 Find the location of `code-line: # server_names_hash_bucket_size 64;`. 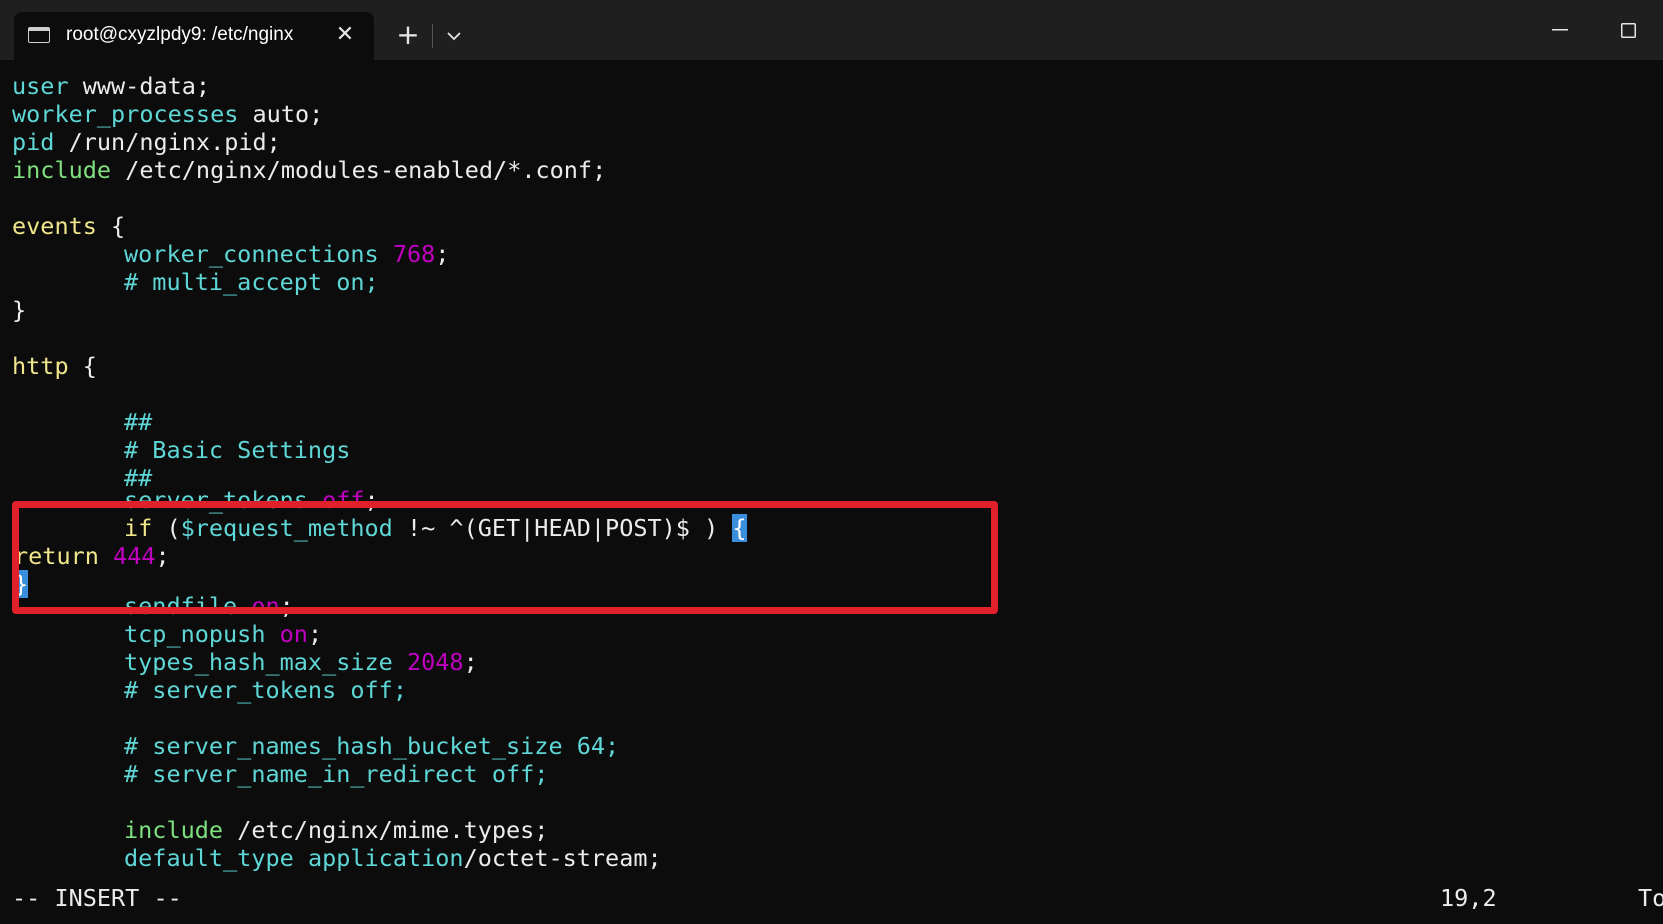

code-line: # server_names_hash_bucket_size 64; is located at coordinates (372, 746).